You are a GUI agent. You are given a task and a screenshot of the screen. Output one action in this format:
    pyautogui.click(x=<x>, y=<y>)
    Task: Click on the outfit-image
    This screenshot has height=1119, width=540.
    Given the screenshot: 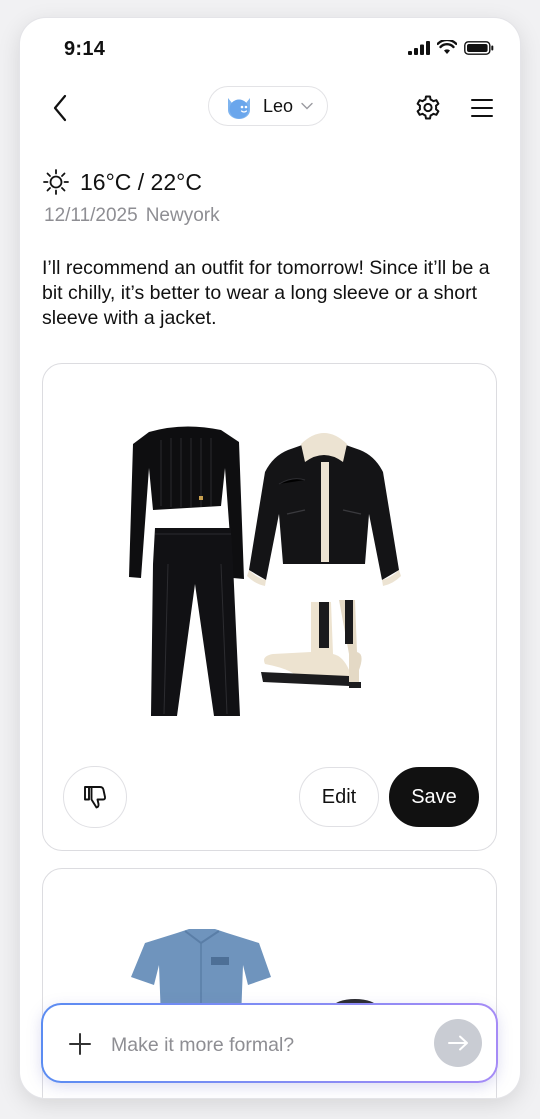 What is the action you would take?
    pyautogui.click(x=265, y=571)
    